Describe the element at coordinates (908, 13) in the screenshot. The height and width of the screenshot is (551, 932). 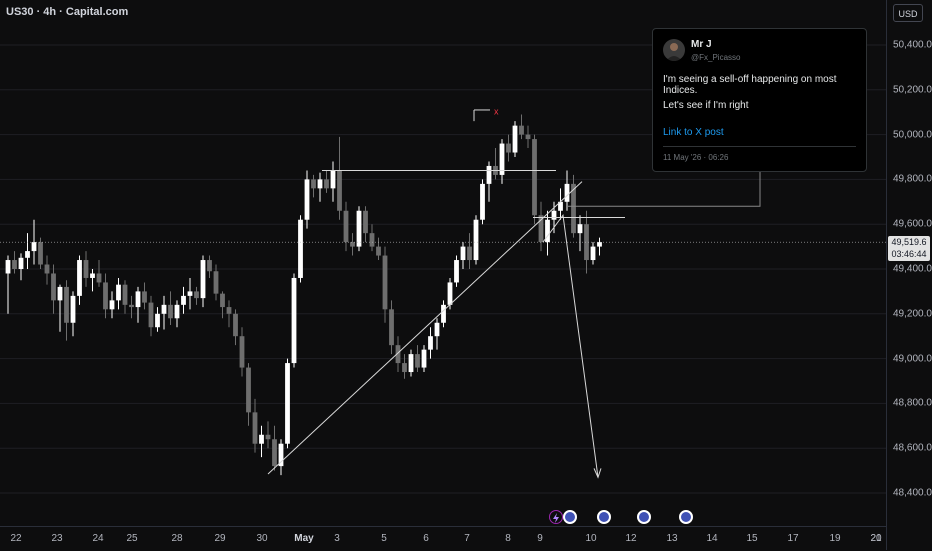
I see `currency-button: USD` at that location.